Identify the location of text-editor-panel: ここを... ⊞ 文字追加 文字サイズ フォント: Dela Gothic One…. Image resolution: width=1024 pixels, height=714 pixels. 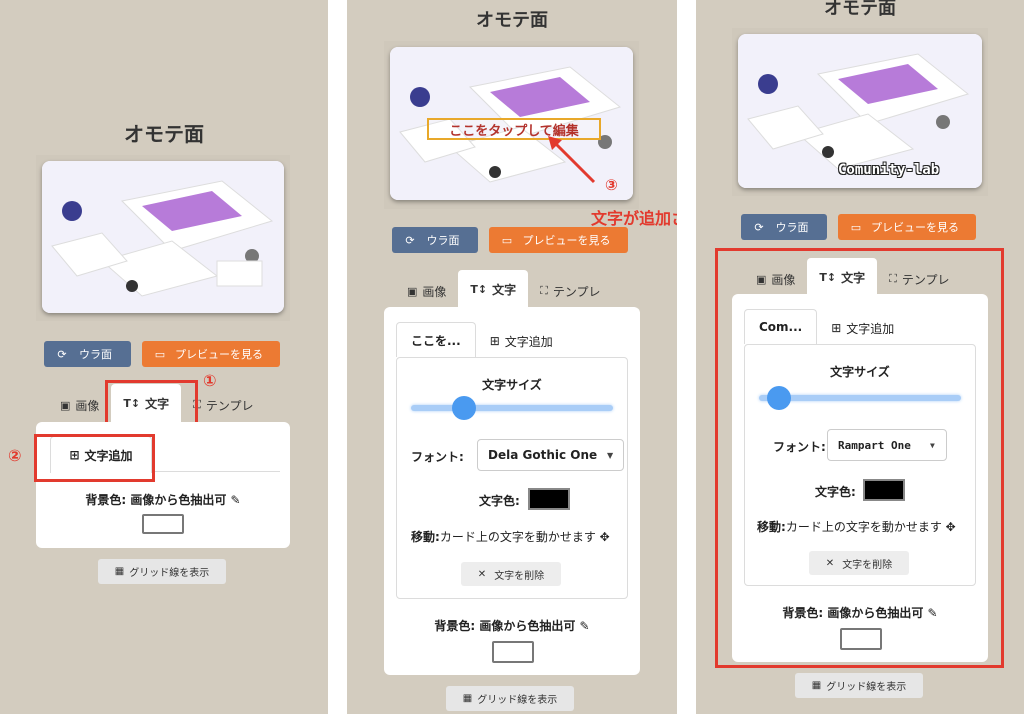
(512, 491).